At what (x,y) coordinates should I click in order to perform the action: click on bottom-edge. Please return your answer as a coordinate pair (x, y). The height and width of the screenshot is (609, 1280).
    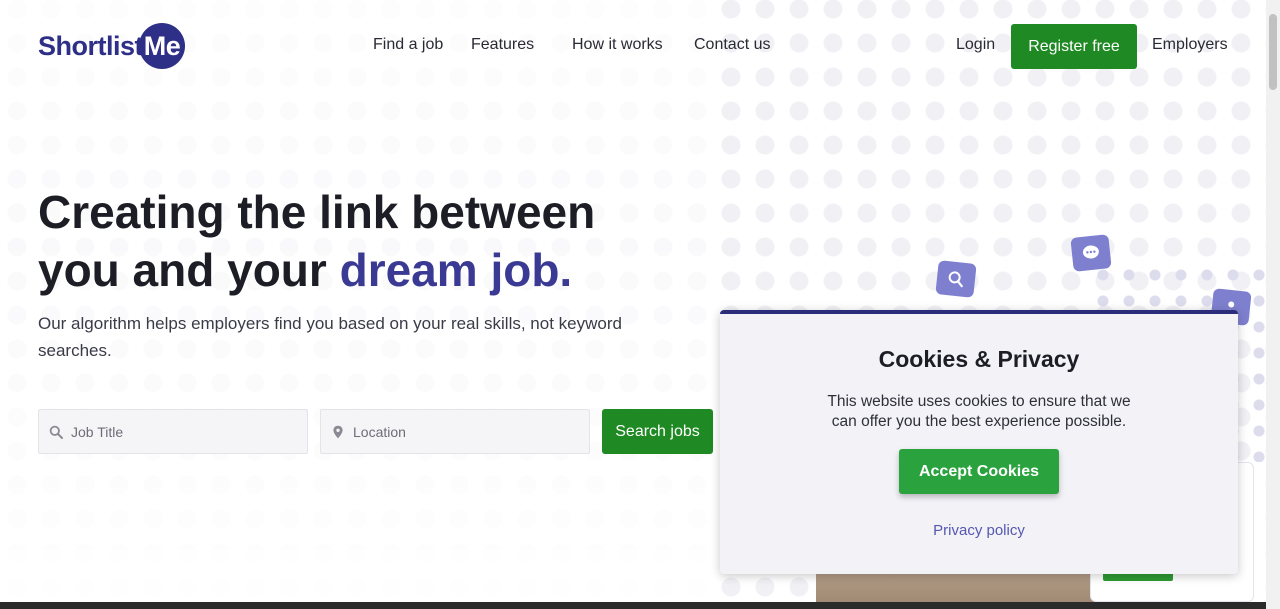
    Looking at the image, I should click on (633, 605).